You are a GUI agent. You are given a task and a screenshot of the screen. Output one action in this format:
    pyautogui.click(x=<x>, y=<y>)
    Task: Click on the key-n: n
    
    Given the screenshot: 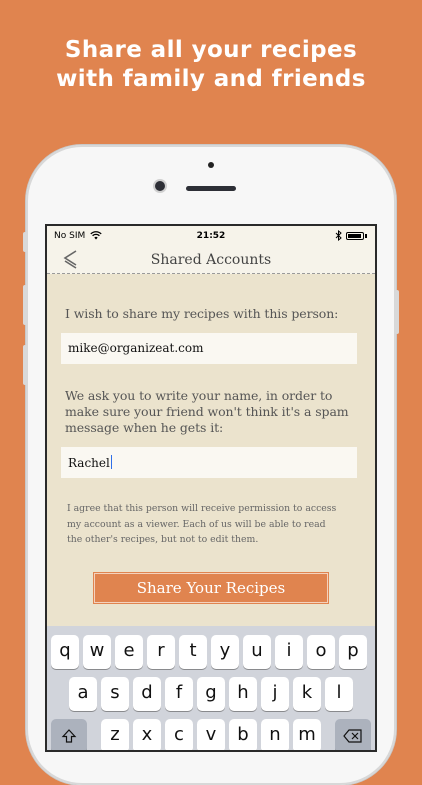 What is the action you would take?
    pyautogui.click(x=275, y=734)
    